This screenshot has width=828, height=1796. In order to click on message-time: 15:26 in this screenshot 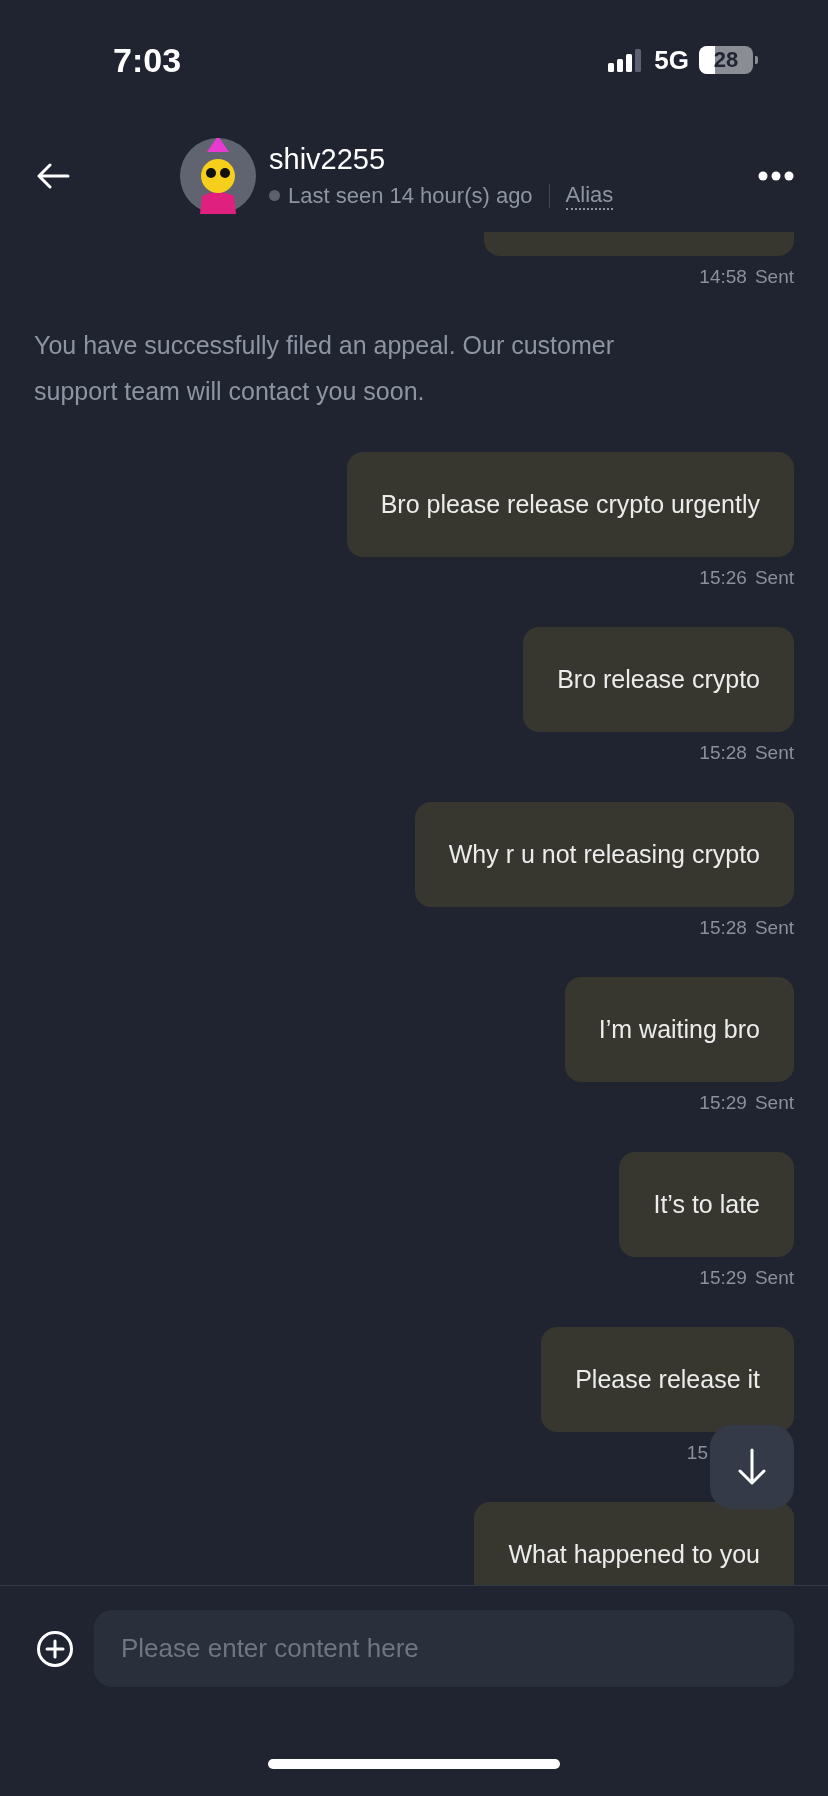, I will do `click(723, 578)`.